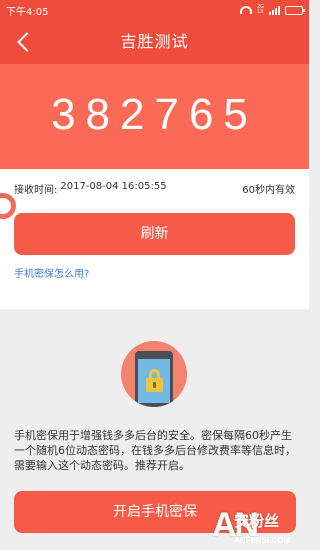  Describe the element at coordinates (268, 190) in the screenshot. I see `validity-text: 60秒内有效` at that location.